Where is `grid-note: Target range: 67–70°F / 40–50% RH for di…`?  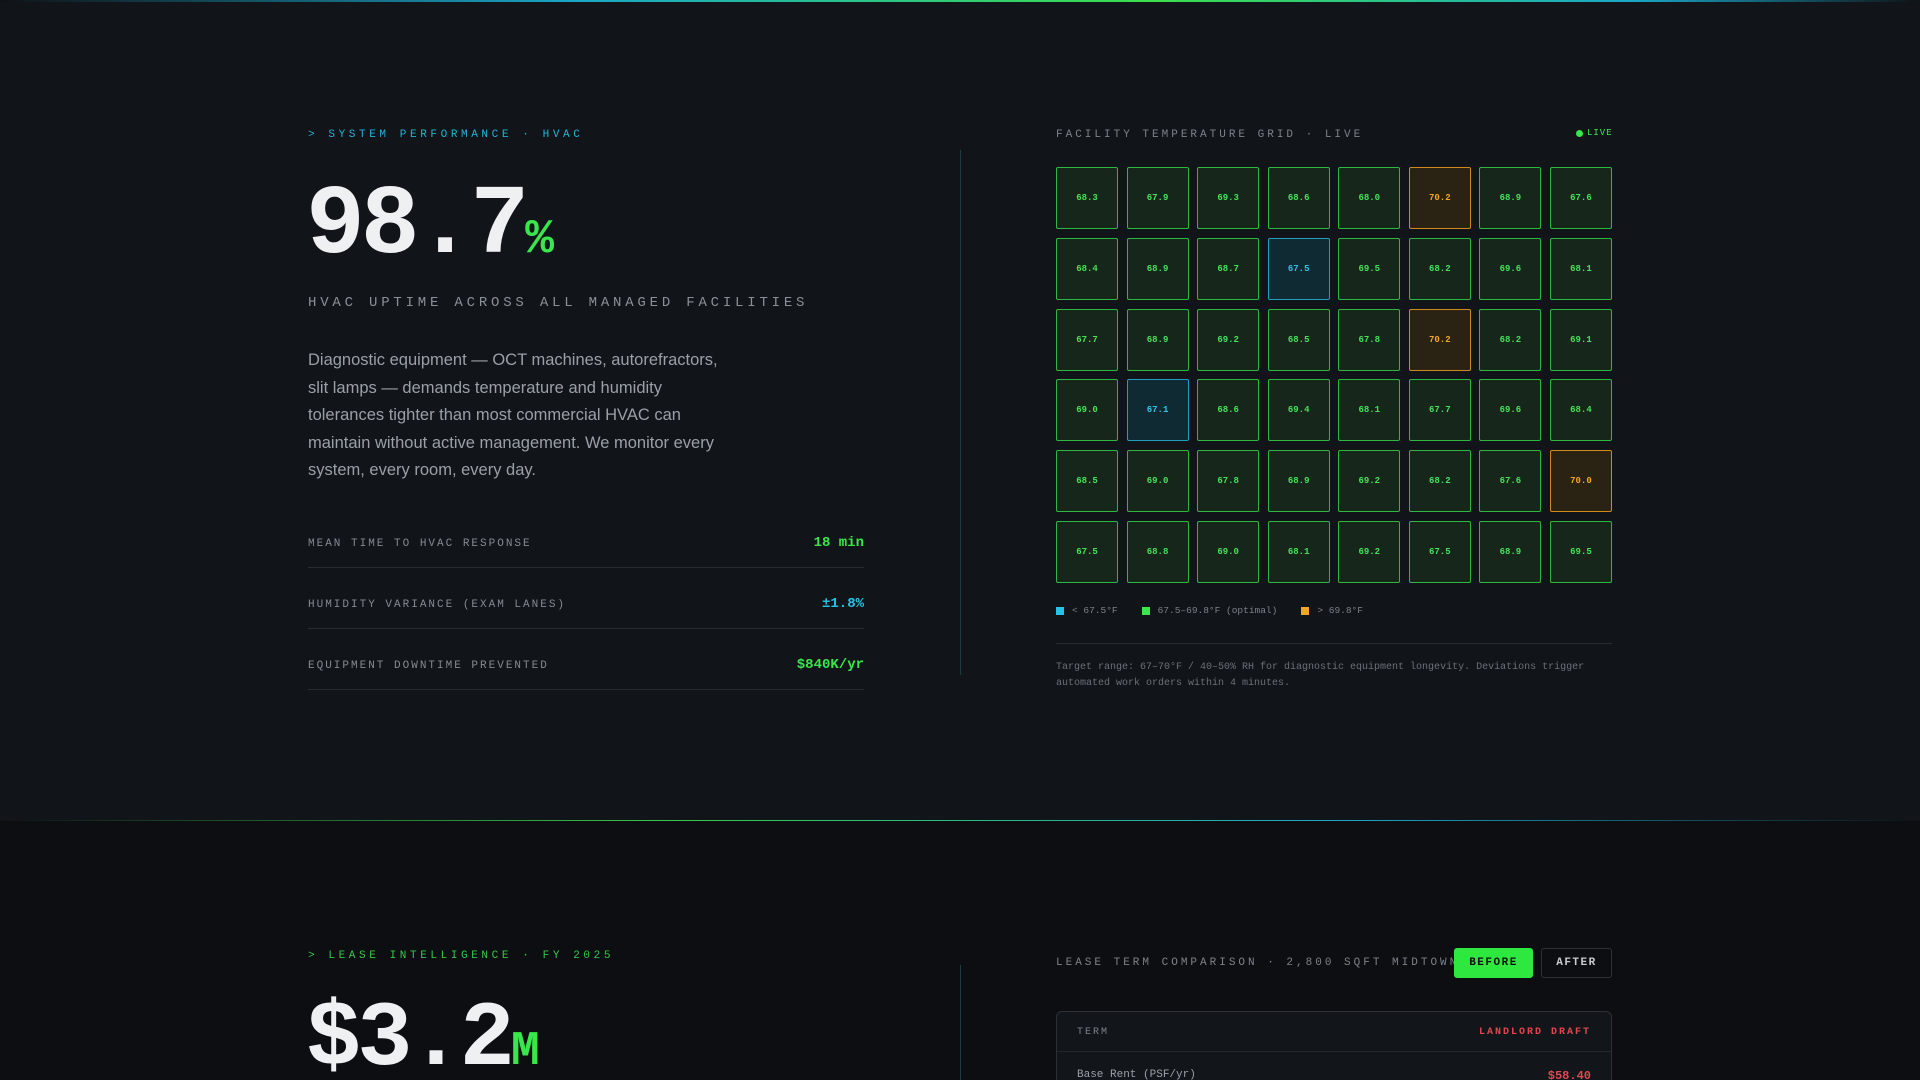
grid-note: Target range: 67–70°F / 40–50% RH for di… is located at coordinates (1320, 675).